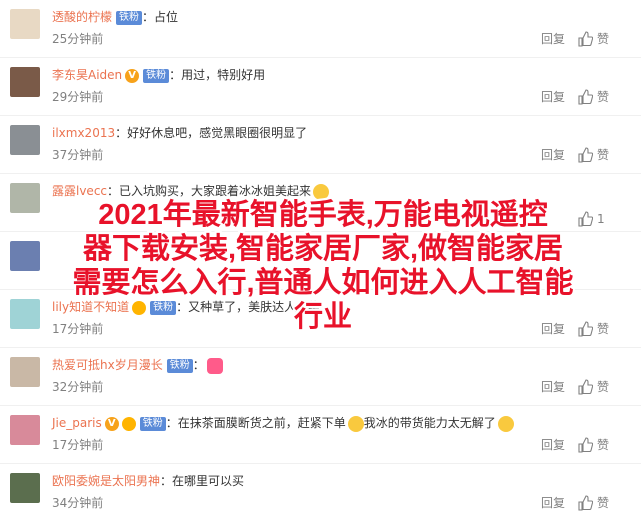  Describe the element at coordinates (128, 423) in the screenshot. I see `medal-icon` at that location.